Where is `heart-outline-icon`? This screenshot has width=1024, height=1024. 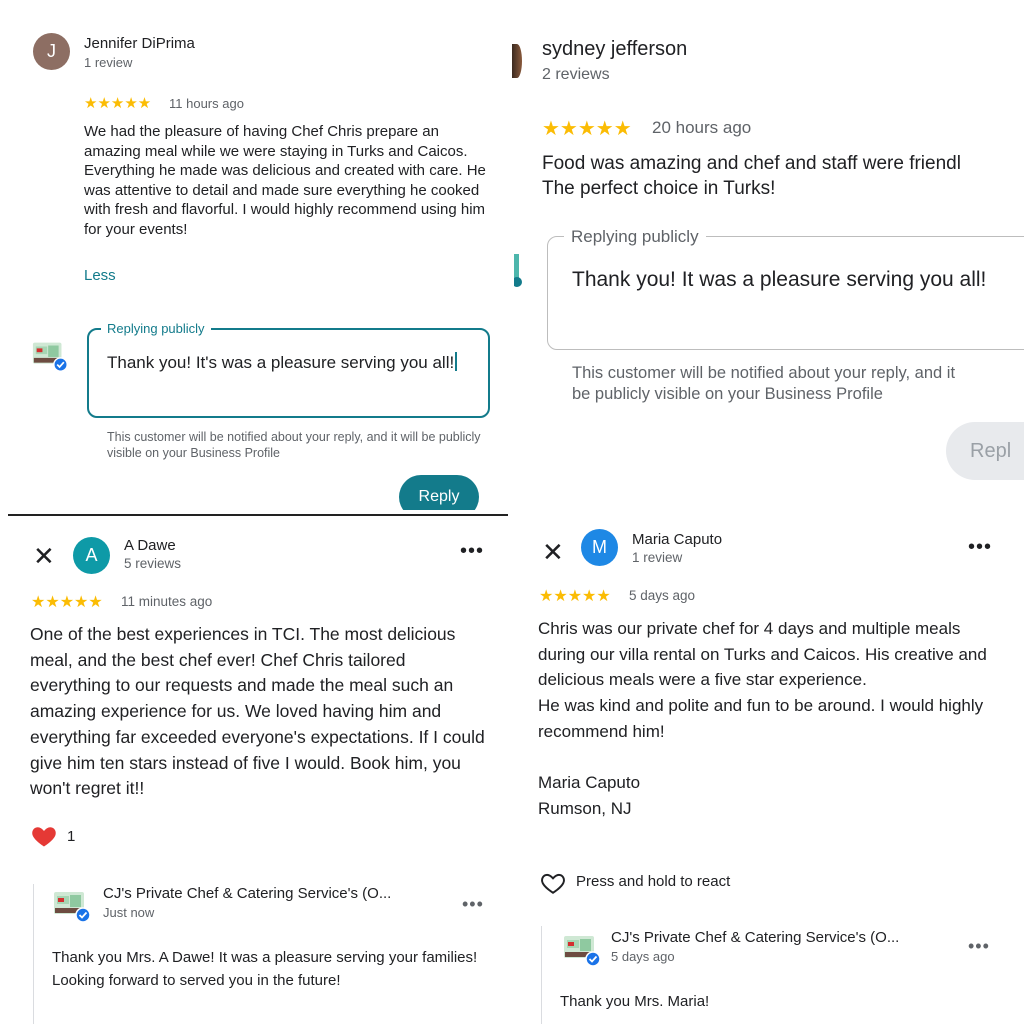
heart-outline-icon is located at coordinates (553, 883).